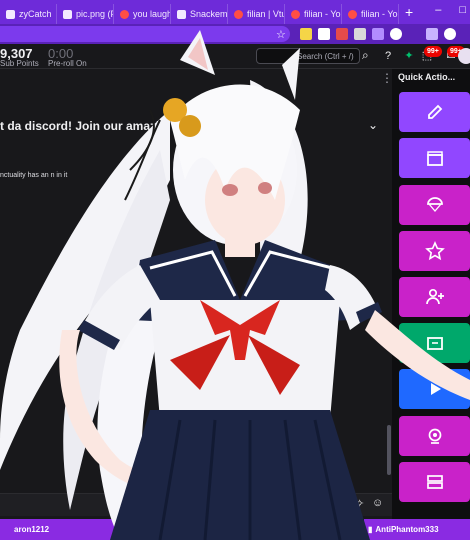 The height and width of the screenshot is (540, 470). I want to click on activity-alert-bar: ▮ AntiPhantom333, so click(417, 529).